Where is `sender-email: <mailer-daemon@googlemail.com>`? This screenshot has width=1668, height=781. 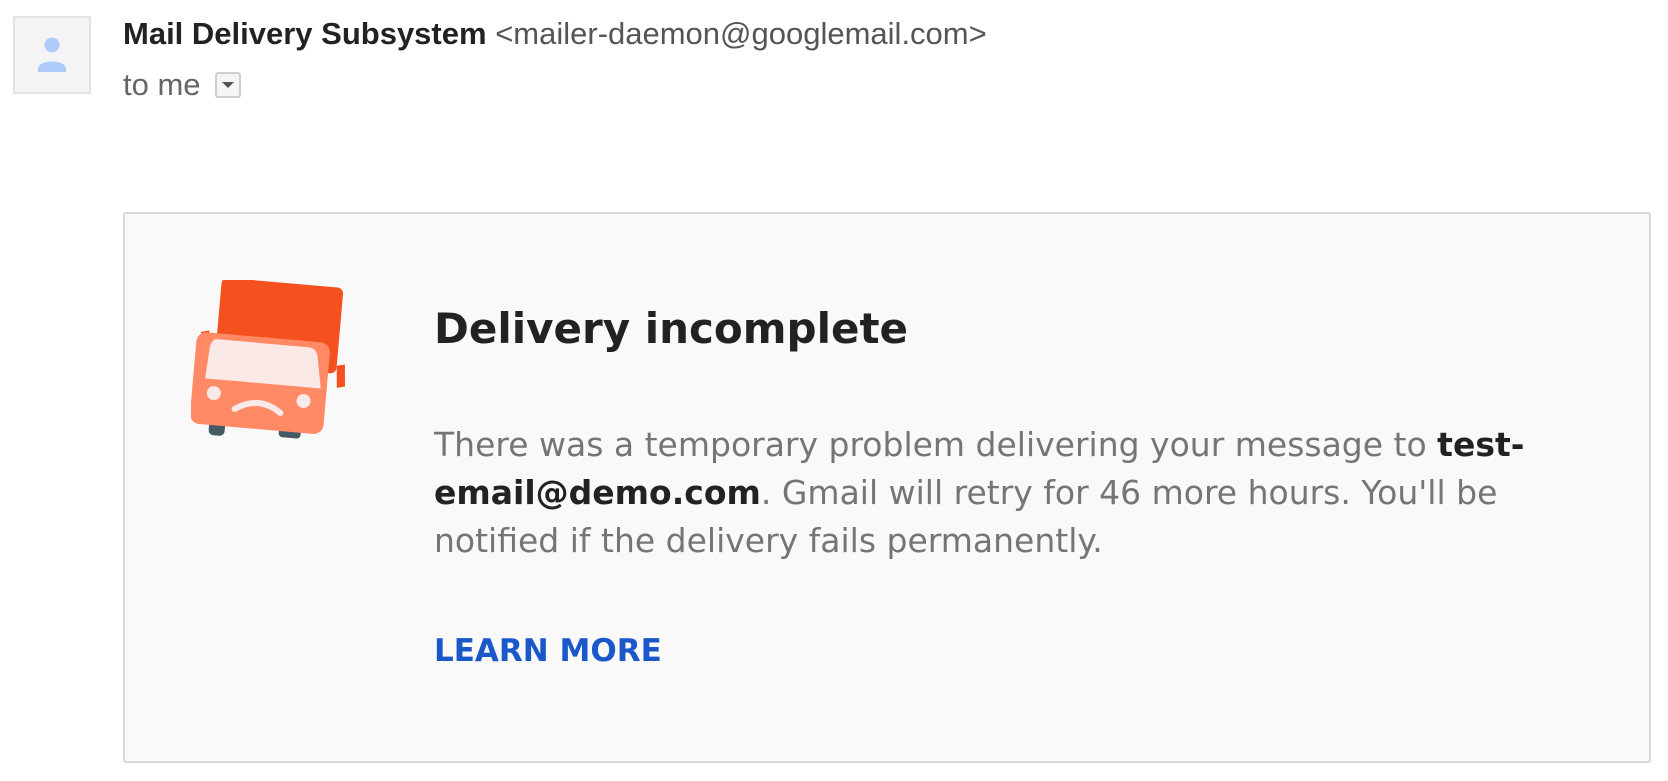 sender-email: <mailer-daemon@googlemail.com> is located at coordinates (741, 33).